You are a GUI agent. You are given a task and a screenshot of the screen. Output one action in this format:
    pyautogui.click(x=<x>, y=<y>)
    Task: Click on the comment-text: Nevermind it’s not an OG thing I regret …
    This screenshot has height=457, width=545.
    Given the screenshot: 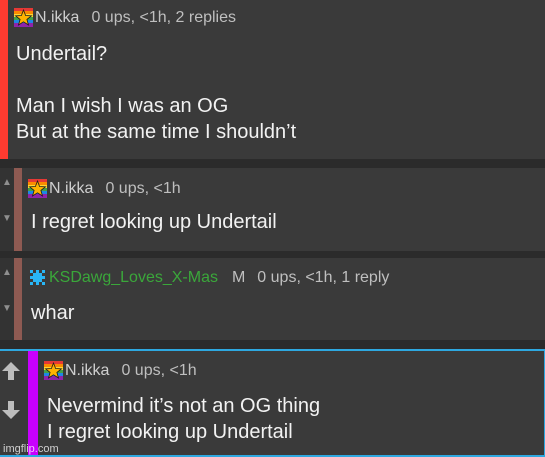 What is the action you would take?
    pyautogui.click(x=183, y=419)
    